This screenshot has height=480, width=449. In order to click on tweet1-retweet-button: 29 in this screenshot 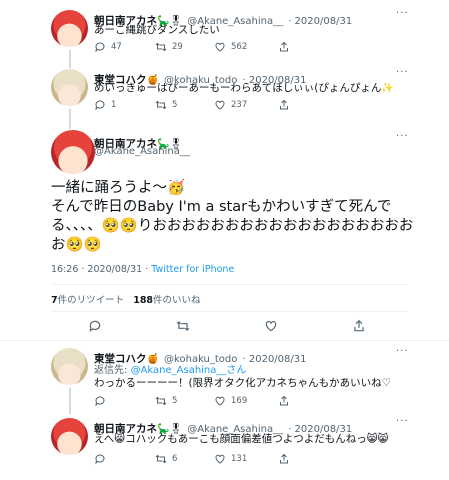, I will do `click(169, 47)`.